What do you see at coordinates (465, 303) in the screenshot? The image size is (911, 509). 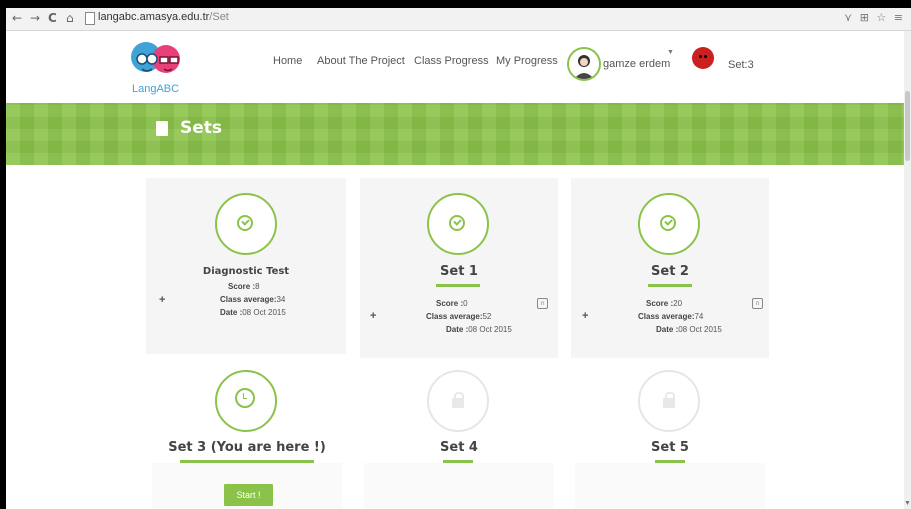 I see `score-value: 0` at bounding box center [465, 303].